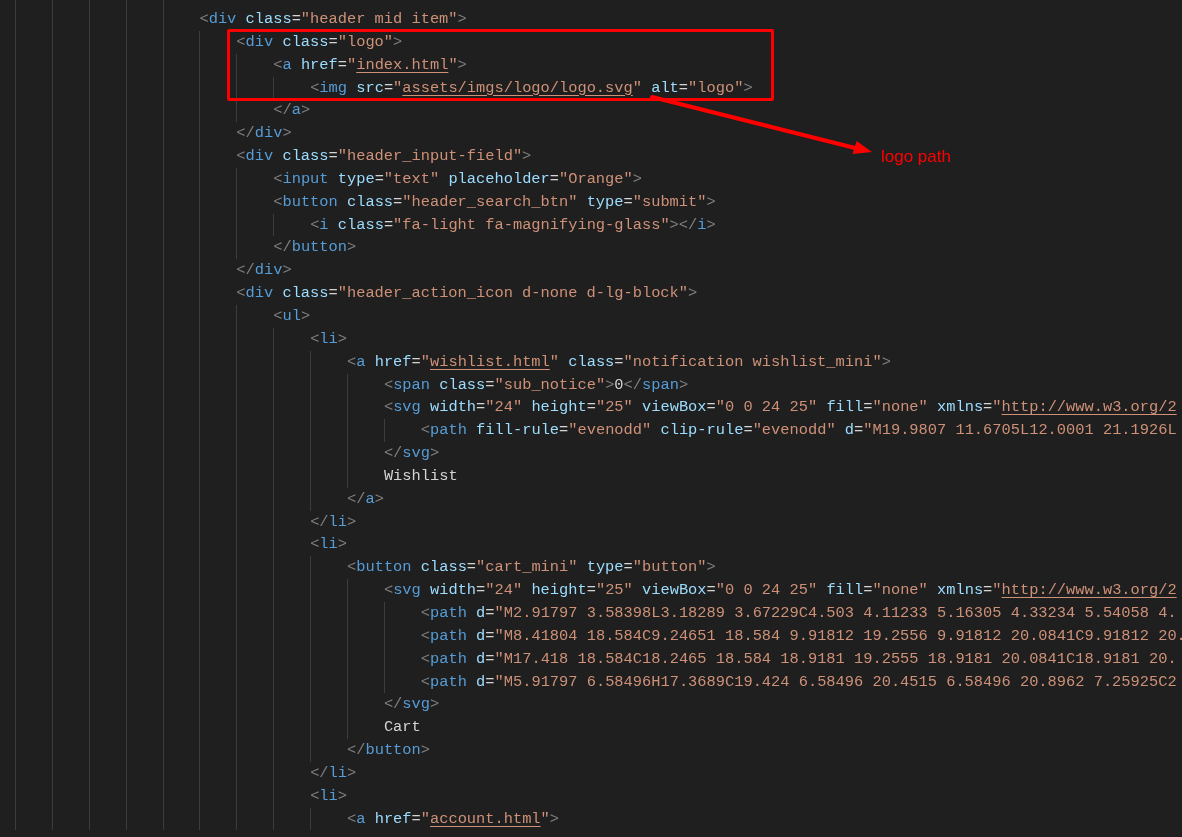 This screenshot has width=1182, height=837. What do you see at coordinates (798, 682) in the screenshot?
I see `code-line: <path d="M5.91797 6.58496H17.3689C19.424 6.58496 20.4515 6.58496 20.8962 7.25925C2` at bounding box center [798, 682].